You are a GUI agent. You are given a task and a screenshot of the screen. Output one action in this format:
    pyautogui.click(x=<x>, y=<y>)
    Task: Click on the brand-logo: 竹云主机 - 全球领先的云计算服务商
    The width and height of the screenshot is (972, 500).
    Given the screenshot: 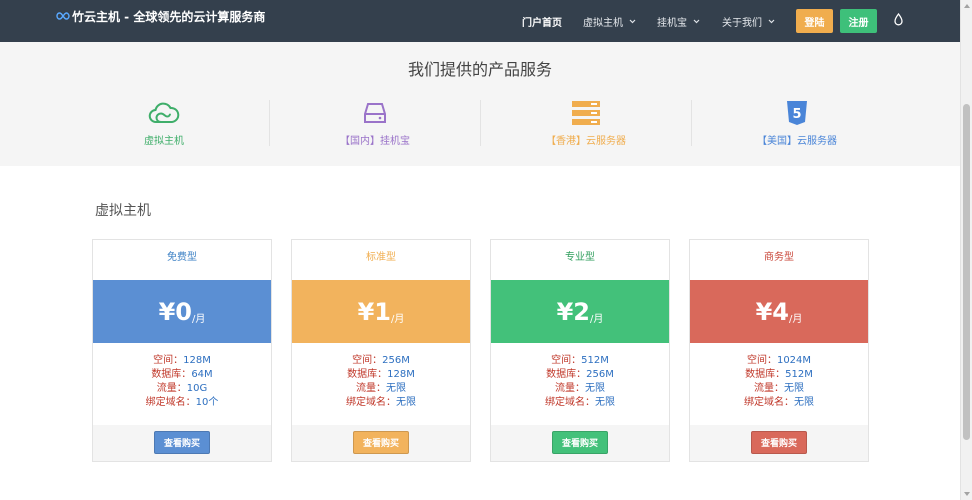 What is the action you would take?
    pyautogui.click(x=160, y=16)
    